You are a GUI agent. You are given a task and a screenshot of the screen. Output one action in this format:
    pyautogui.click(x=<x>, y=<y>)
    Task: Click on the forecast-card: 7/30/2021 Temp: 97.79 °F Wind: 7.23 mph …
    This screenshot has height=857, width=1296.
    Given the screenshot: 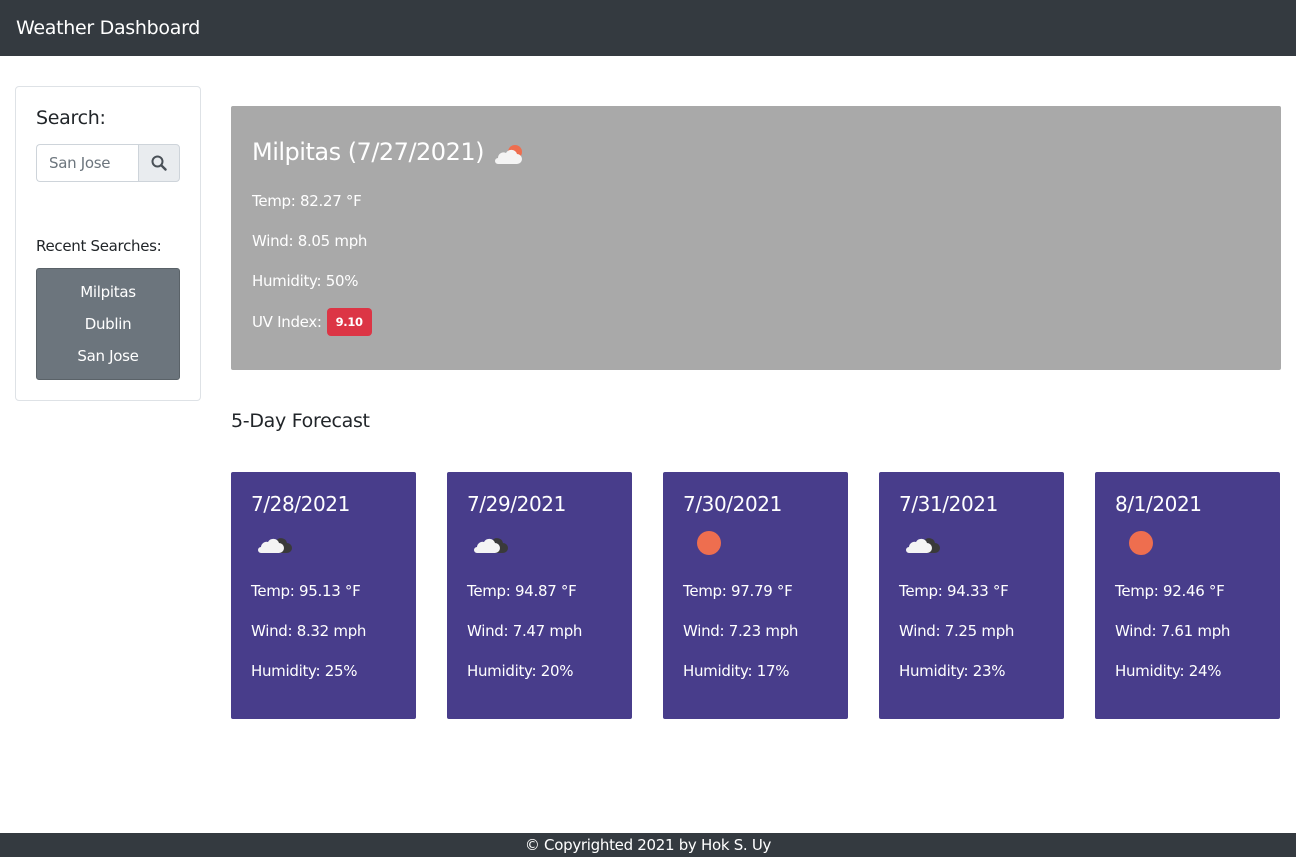 What is the action you would take?
    pyautogui.click(x=755, y=595)
    